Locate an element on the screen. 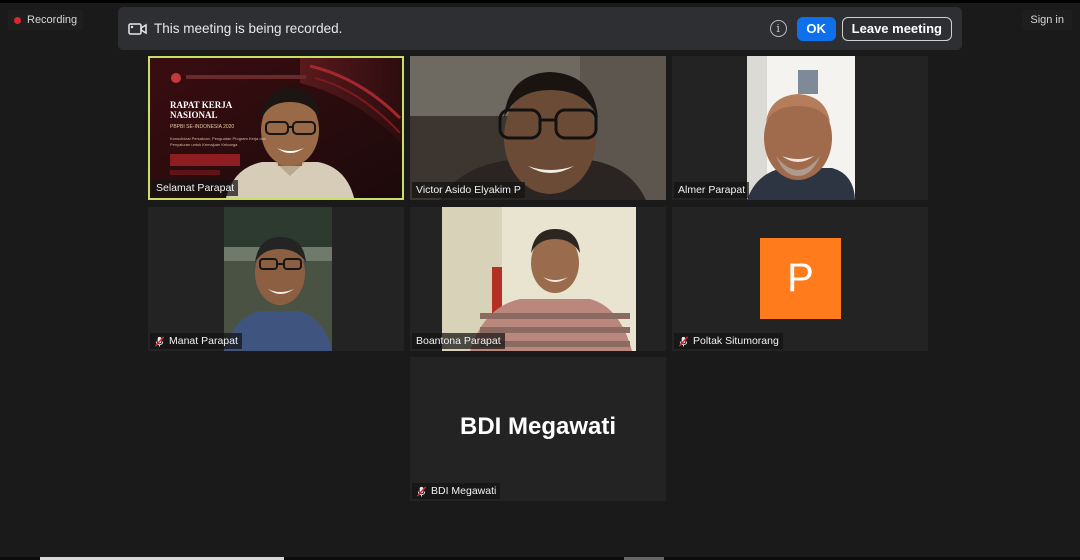 This screenshot has width=1080, height=560. participant-tile-poltak-situmorang: P Poltak Situmorang is located at coordinates (800, 279).